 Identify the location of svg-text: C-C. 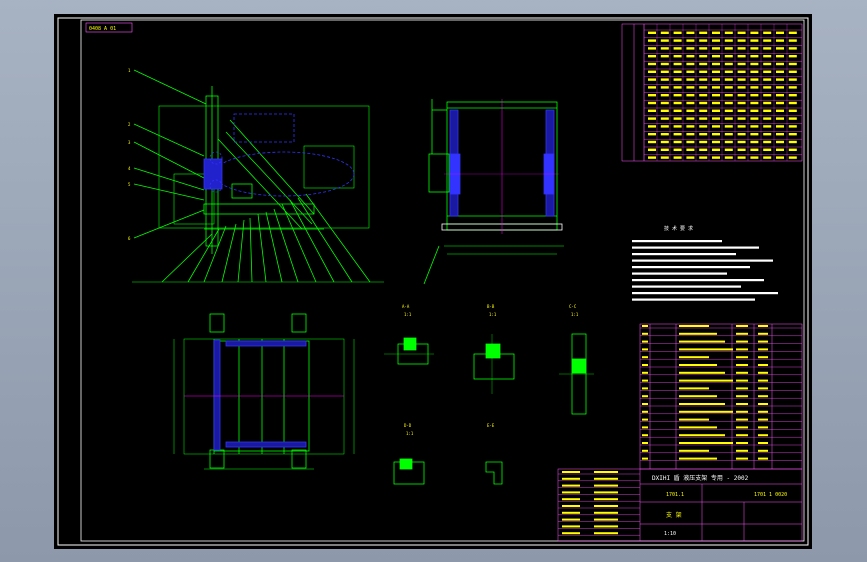
(573, 306).